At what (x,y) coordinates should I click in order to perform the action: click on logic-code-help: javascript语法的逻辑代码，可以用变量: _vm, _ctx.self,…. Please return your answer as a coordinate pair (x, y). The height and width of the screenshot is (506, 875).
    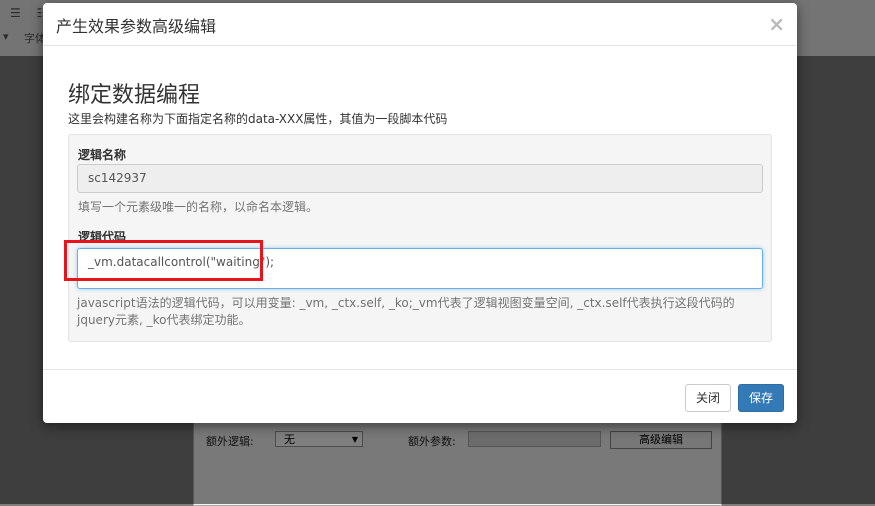
    Looking at the image, I should click on (406, 311).